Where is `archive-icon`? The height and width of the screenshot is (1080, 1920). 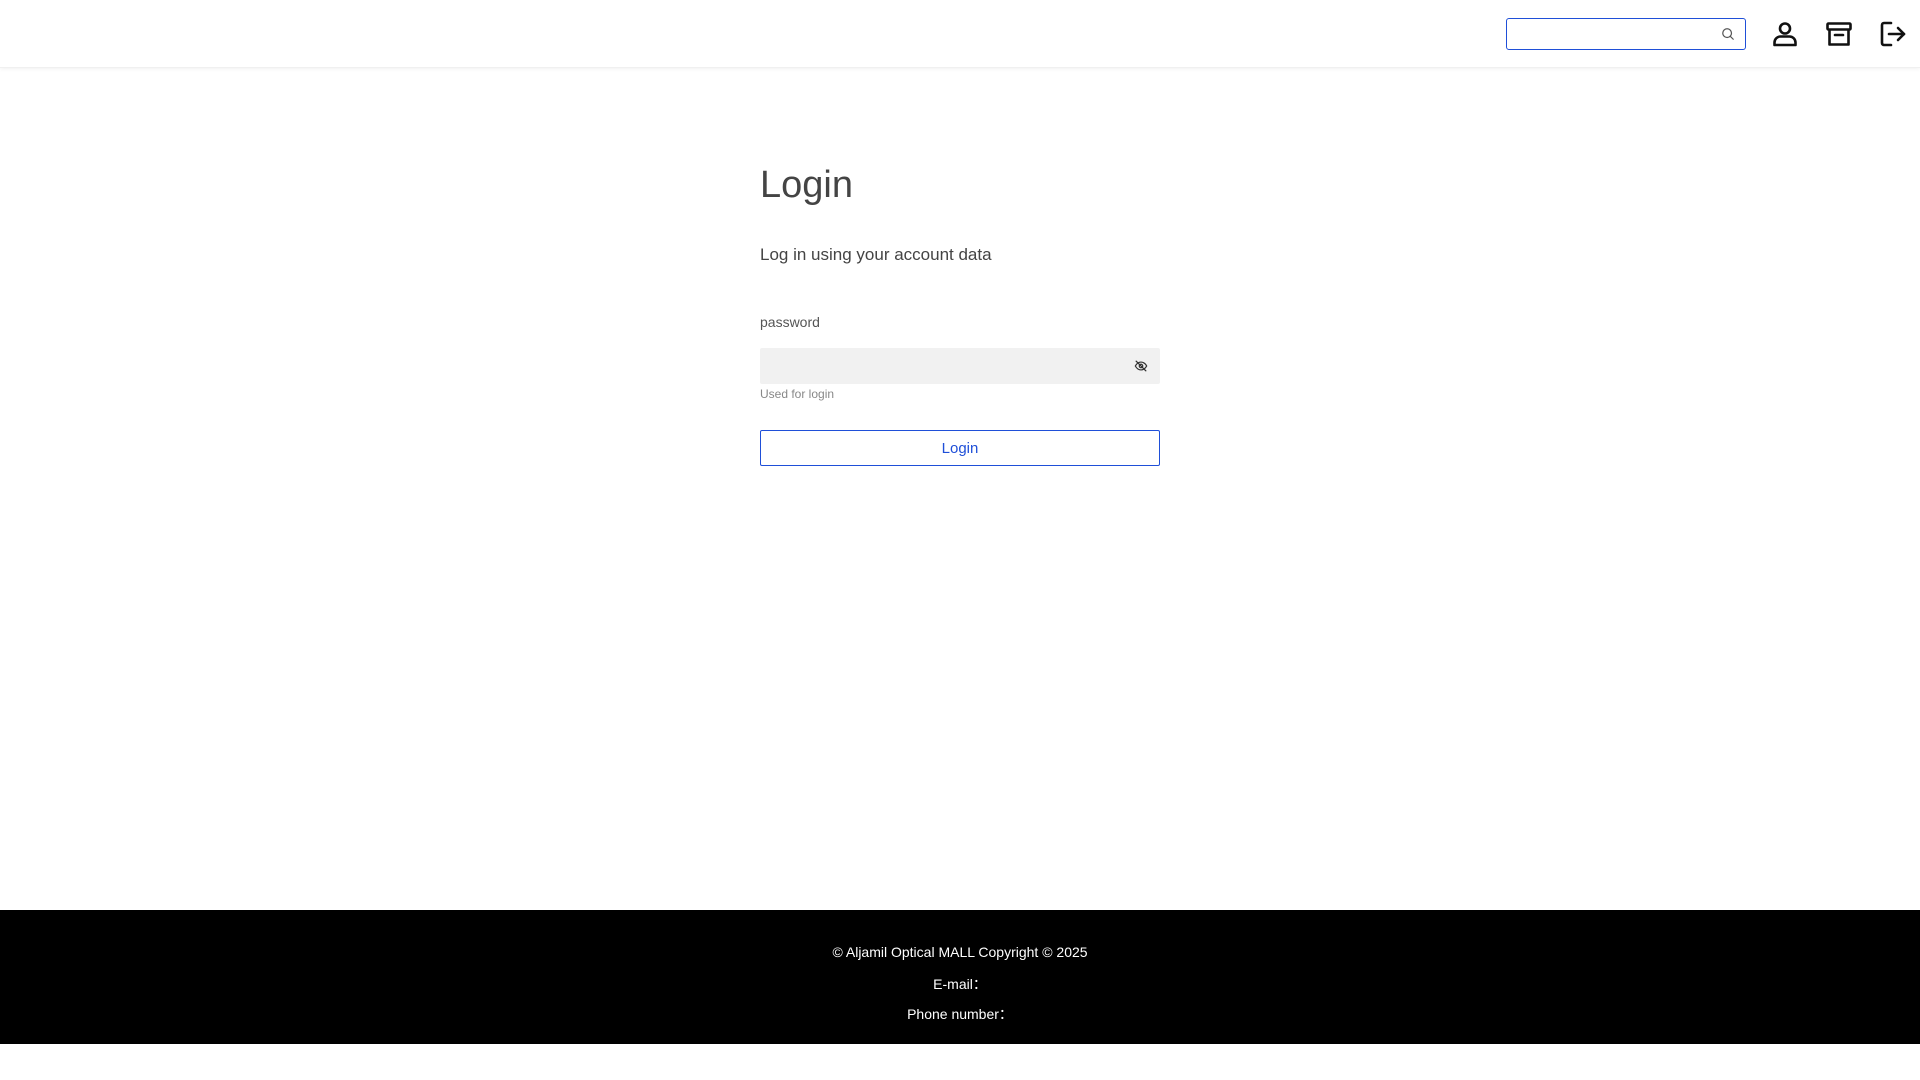 archive-icon is located at coordinates (1839, 34).